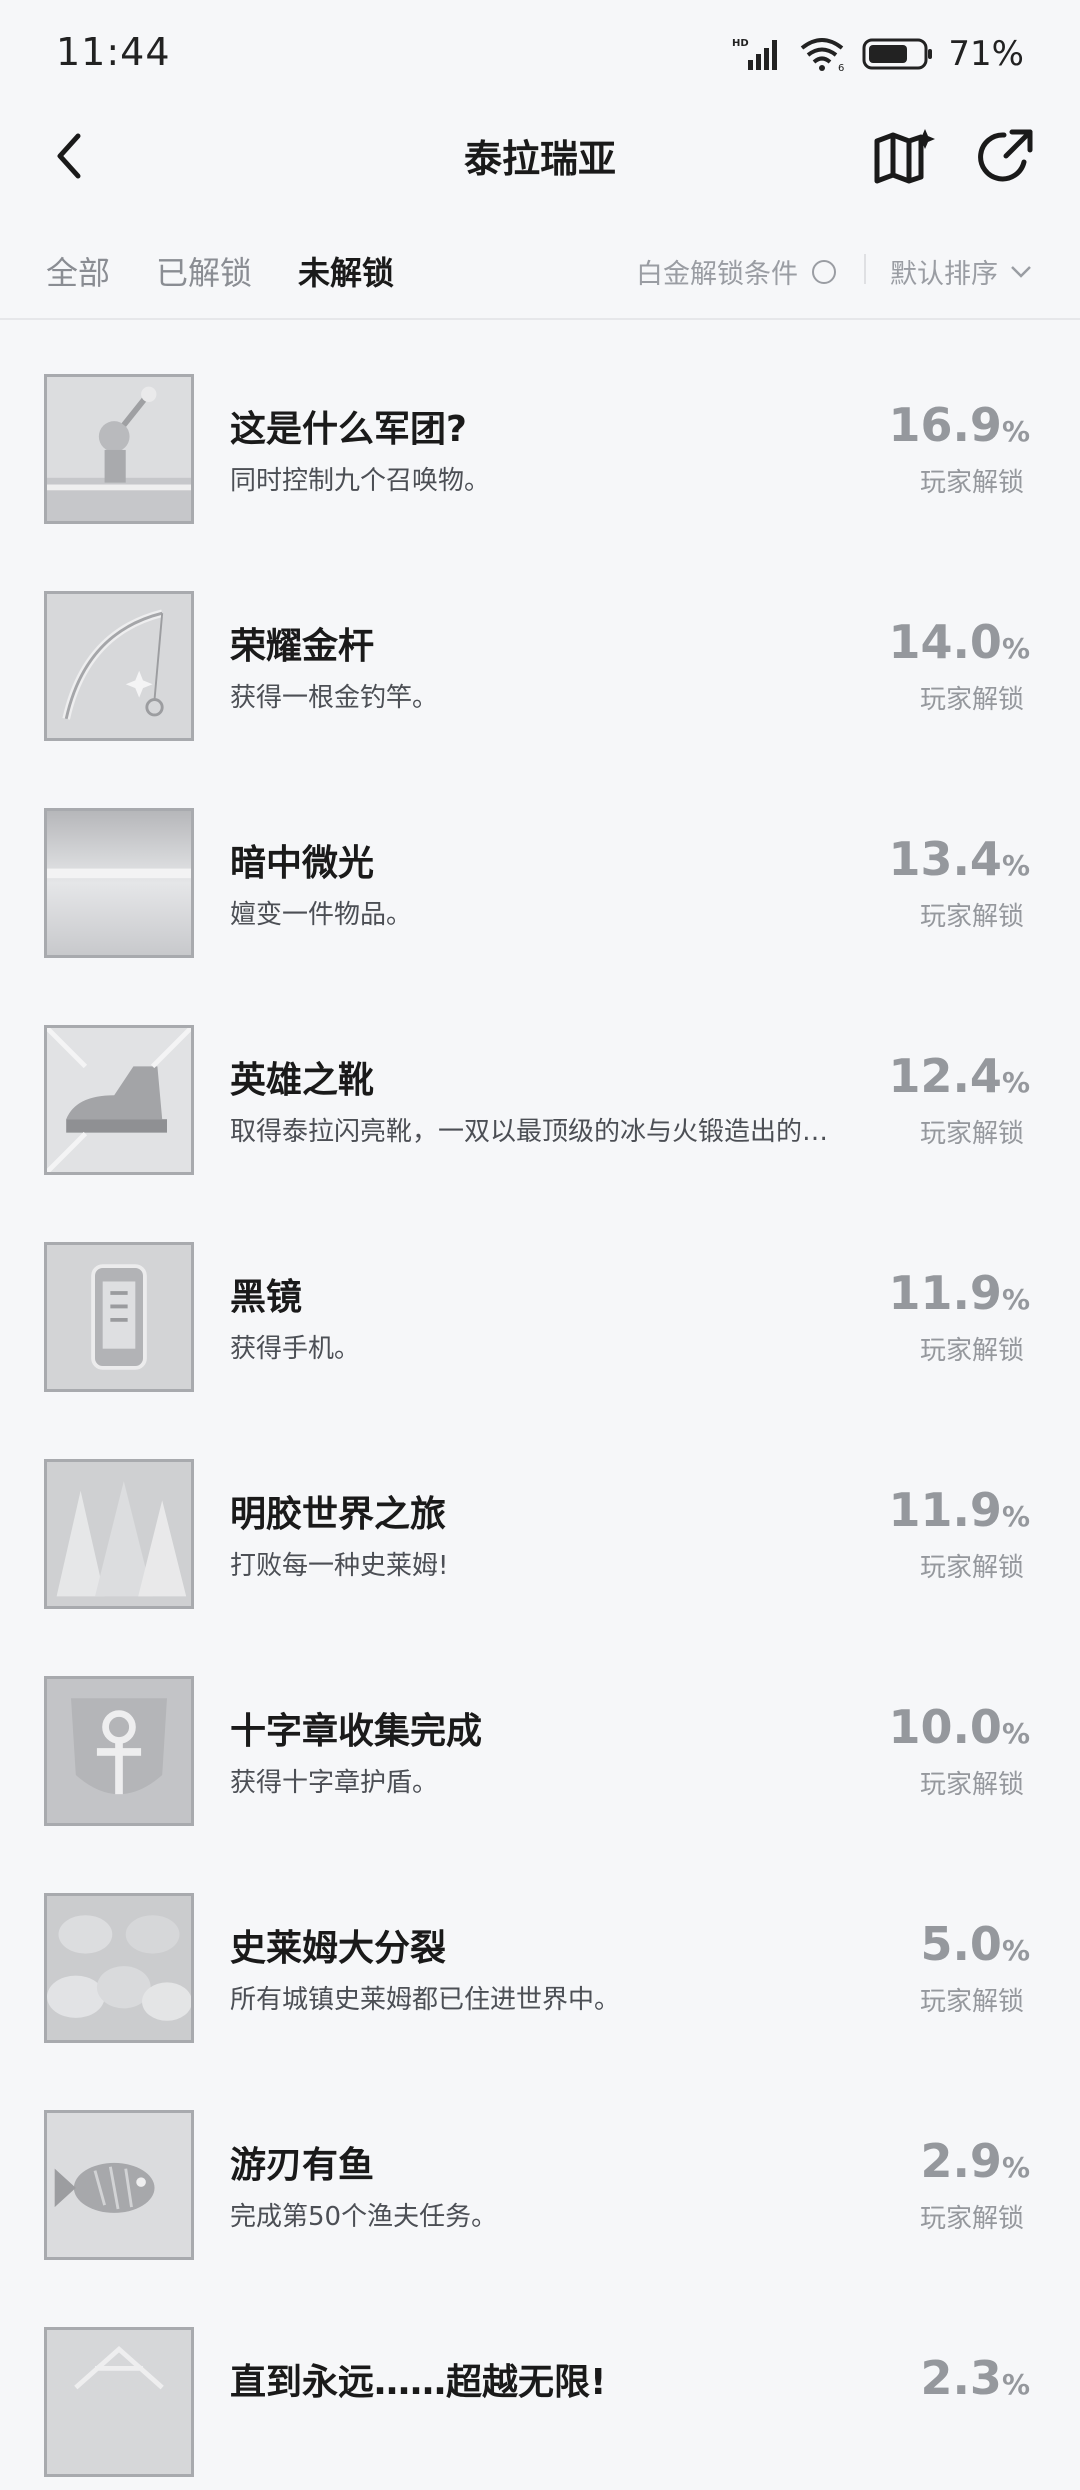 This screenshot has height=2490, width=1080. I want to click on achievement-name: 英雄之靴, so click(302, 1080).